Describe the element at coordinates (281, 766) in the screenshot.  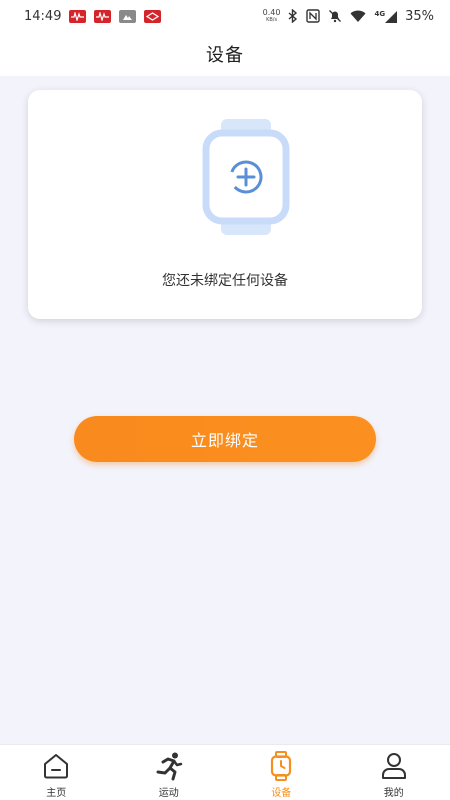
I see `watch-icon` at that location.